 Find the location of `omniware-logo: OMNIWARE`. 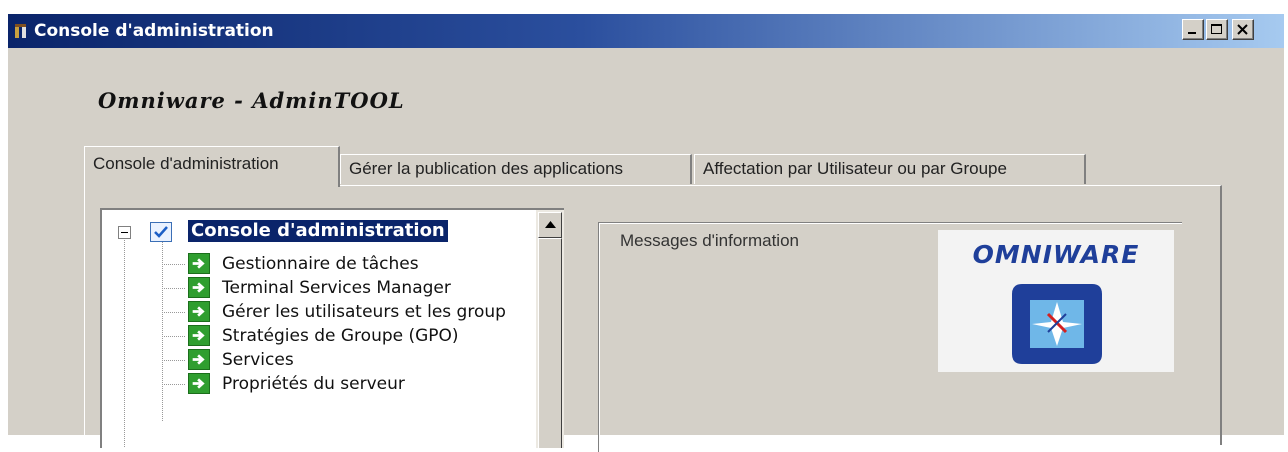

omniware-logo: OMNIWARE is located at coordinates (1056, 301).